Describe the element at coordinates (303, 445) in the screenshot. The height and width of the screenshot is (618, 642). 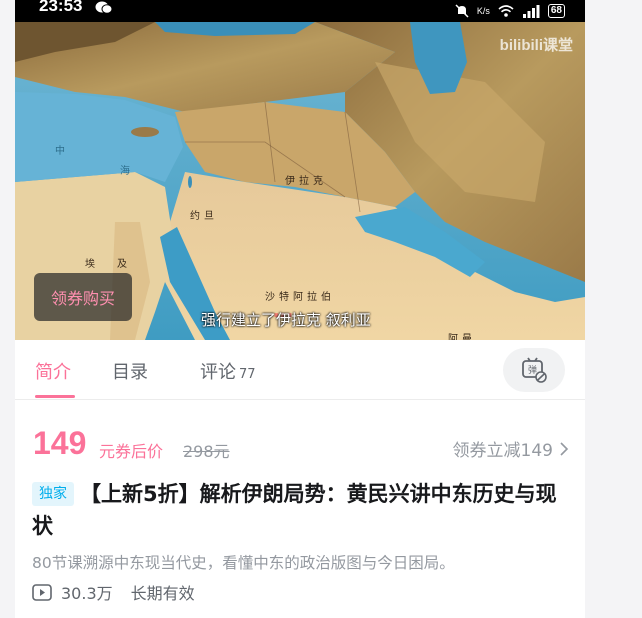
I see `price-row: 149 元券后价 298元 领券立减149` at that location.